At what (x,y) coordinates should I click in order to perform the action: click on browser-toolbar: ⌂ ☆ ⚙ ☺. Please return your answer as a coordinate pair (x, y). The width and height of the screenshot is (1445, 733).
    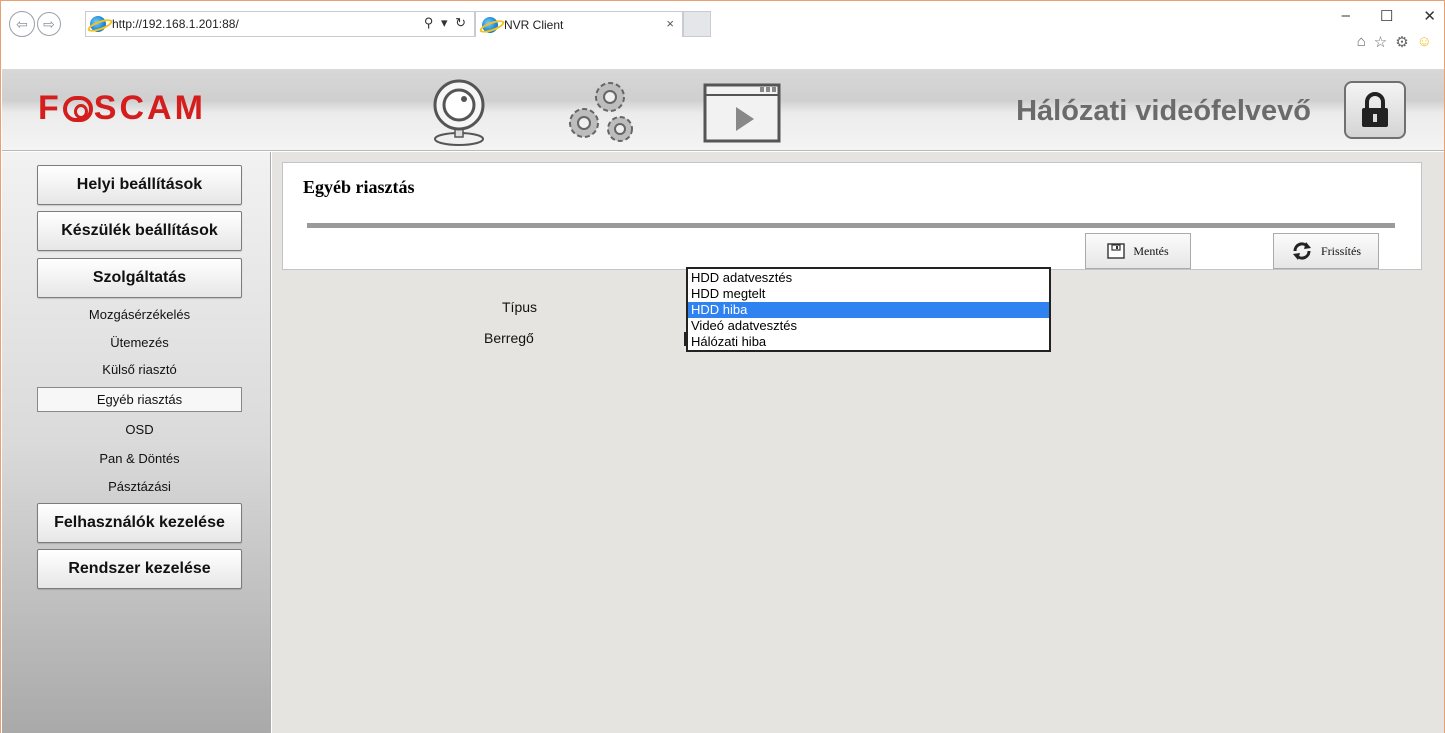
    Looking at the image, I should click on (1394, 42).